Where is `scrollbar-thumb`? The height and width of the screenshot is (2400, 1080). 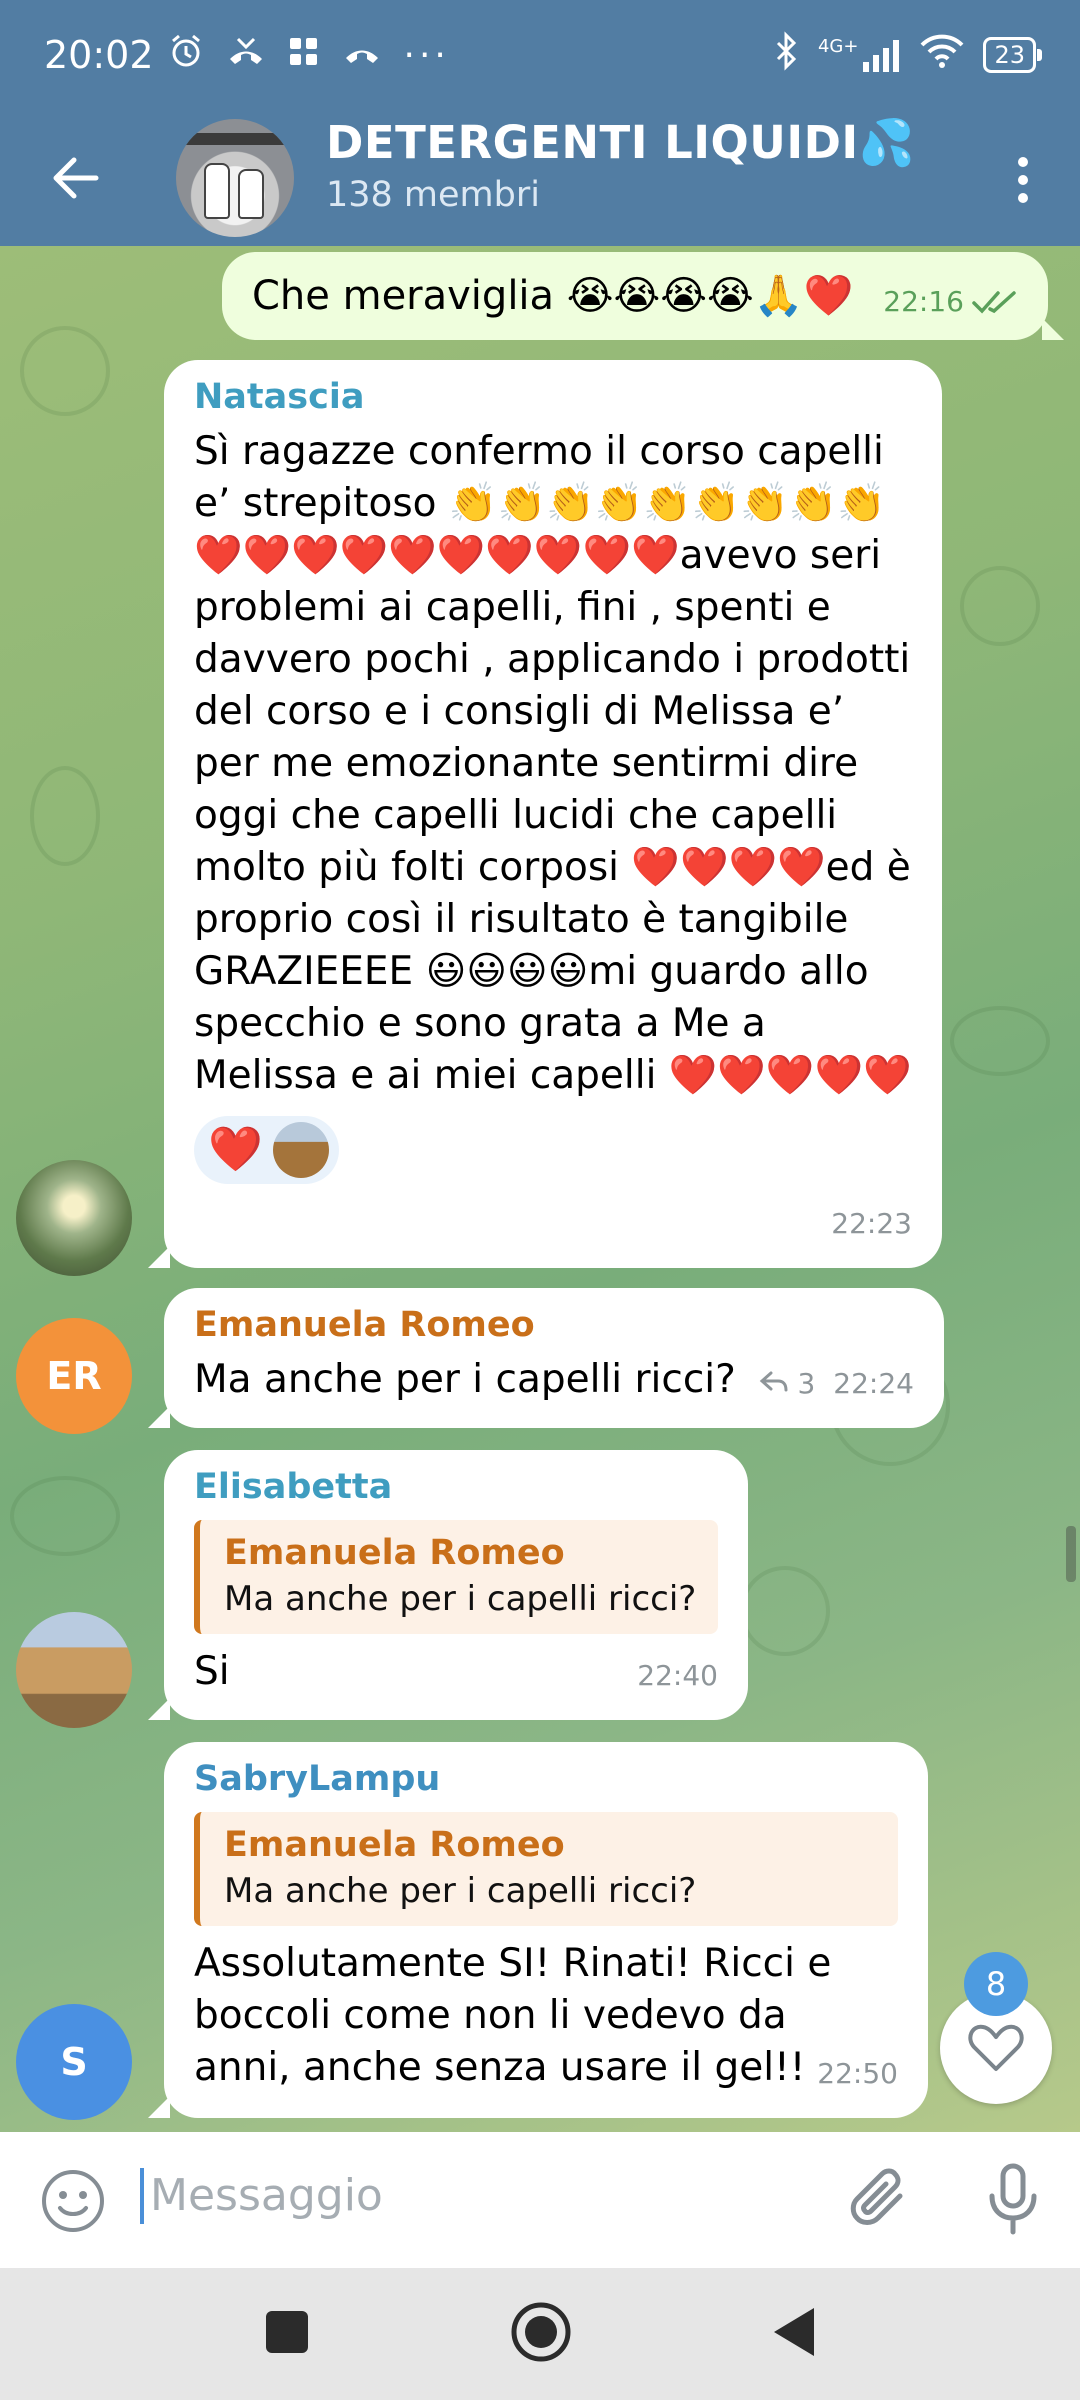
scrollbar-thumb is located at coordinates (1071, 1554).